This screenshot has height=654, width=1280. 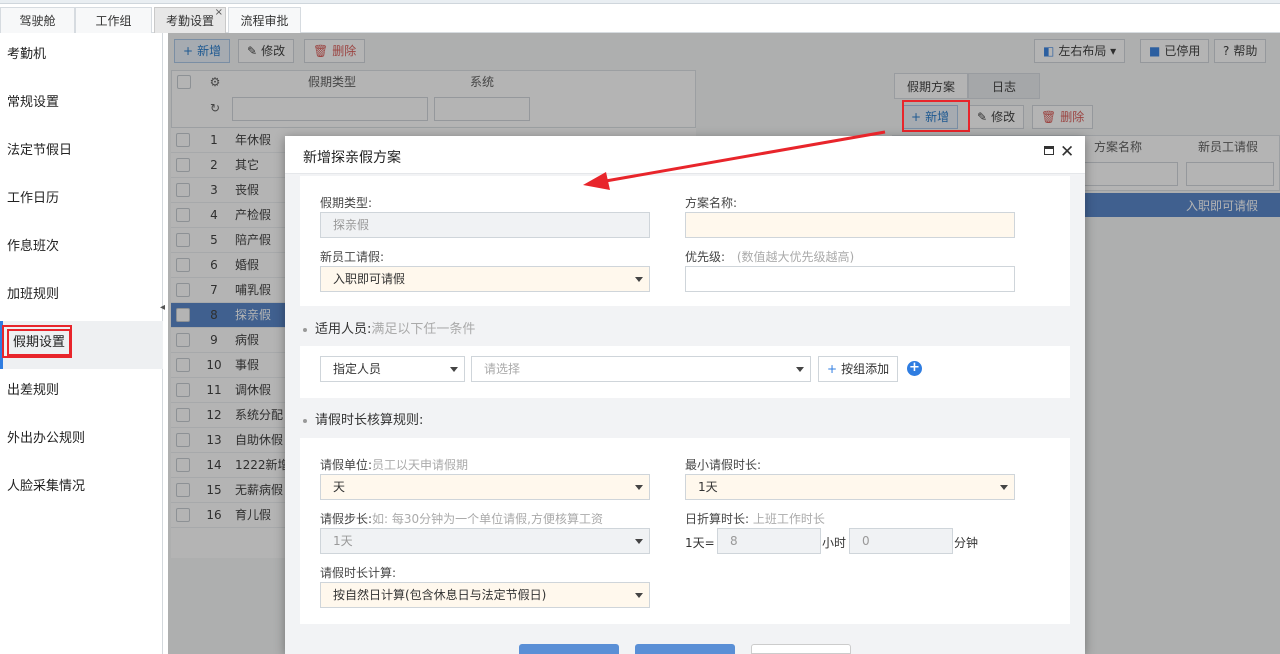 What do you see at coordinates (423, 329) in the screenshot?
I see `section-hint: 满足以下任一条件` at bounding box center [423, 329].